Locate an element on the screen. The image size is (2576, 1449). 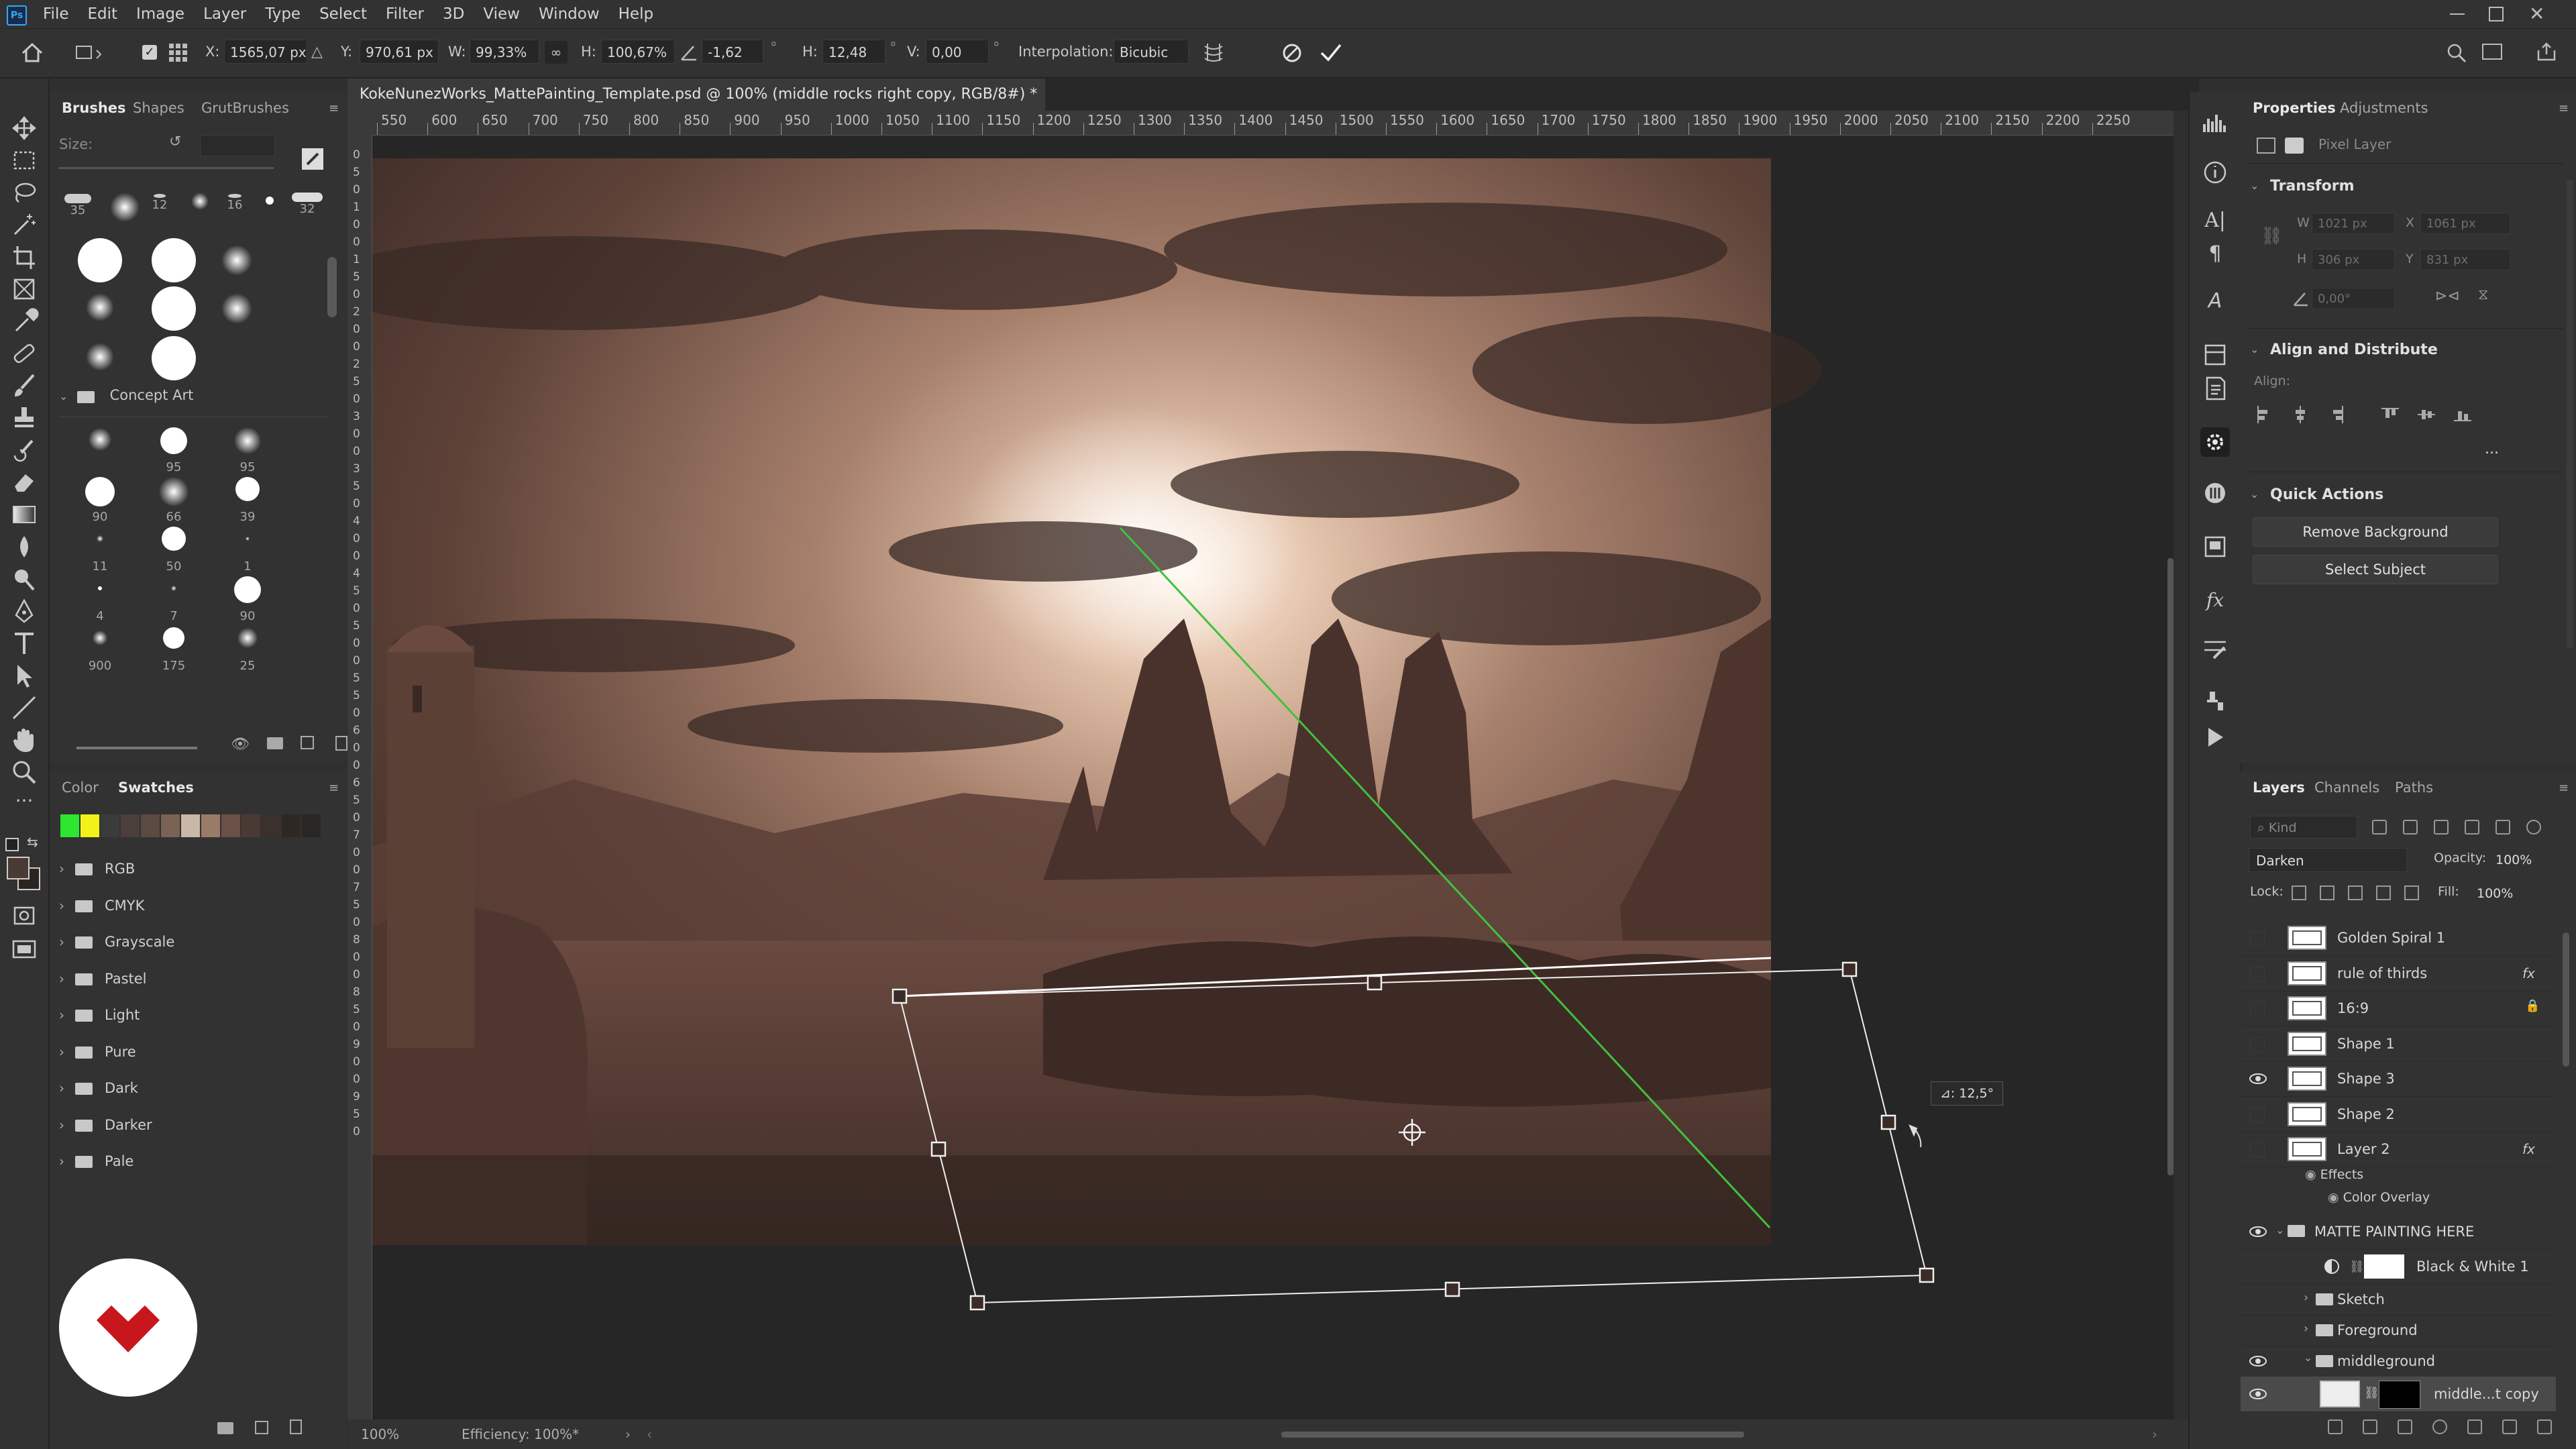
align-section-title: Align and Distribute is located at coordinates (2354, 349).